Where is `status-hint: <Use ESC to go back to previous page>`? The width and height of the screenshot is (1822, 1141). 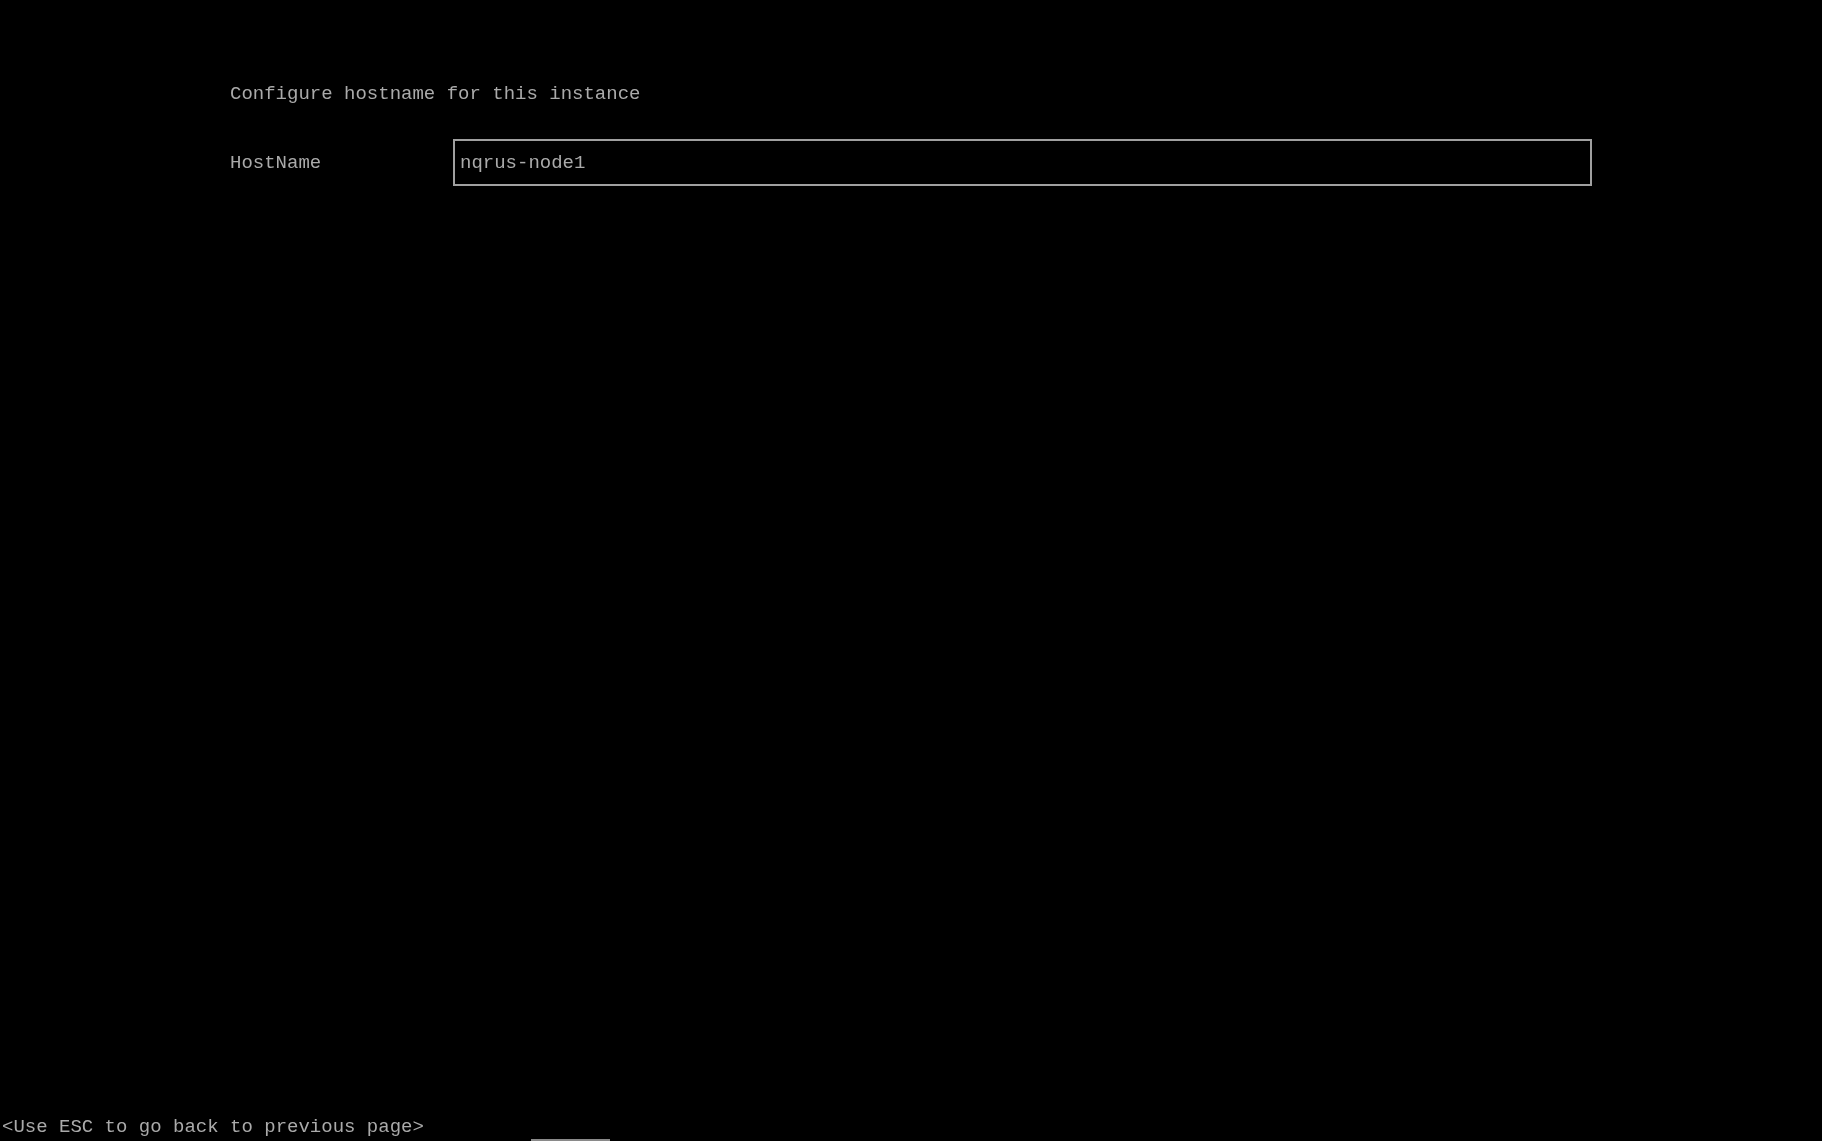
status-hint: <Use ESC to go back to previous page> is located at coordinates (213, 1127).